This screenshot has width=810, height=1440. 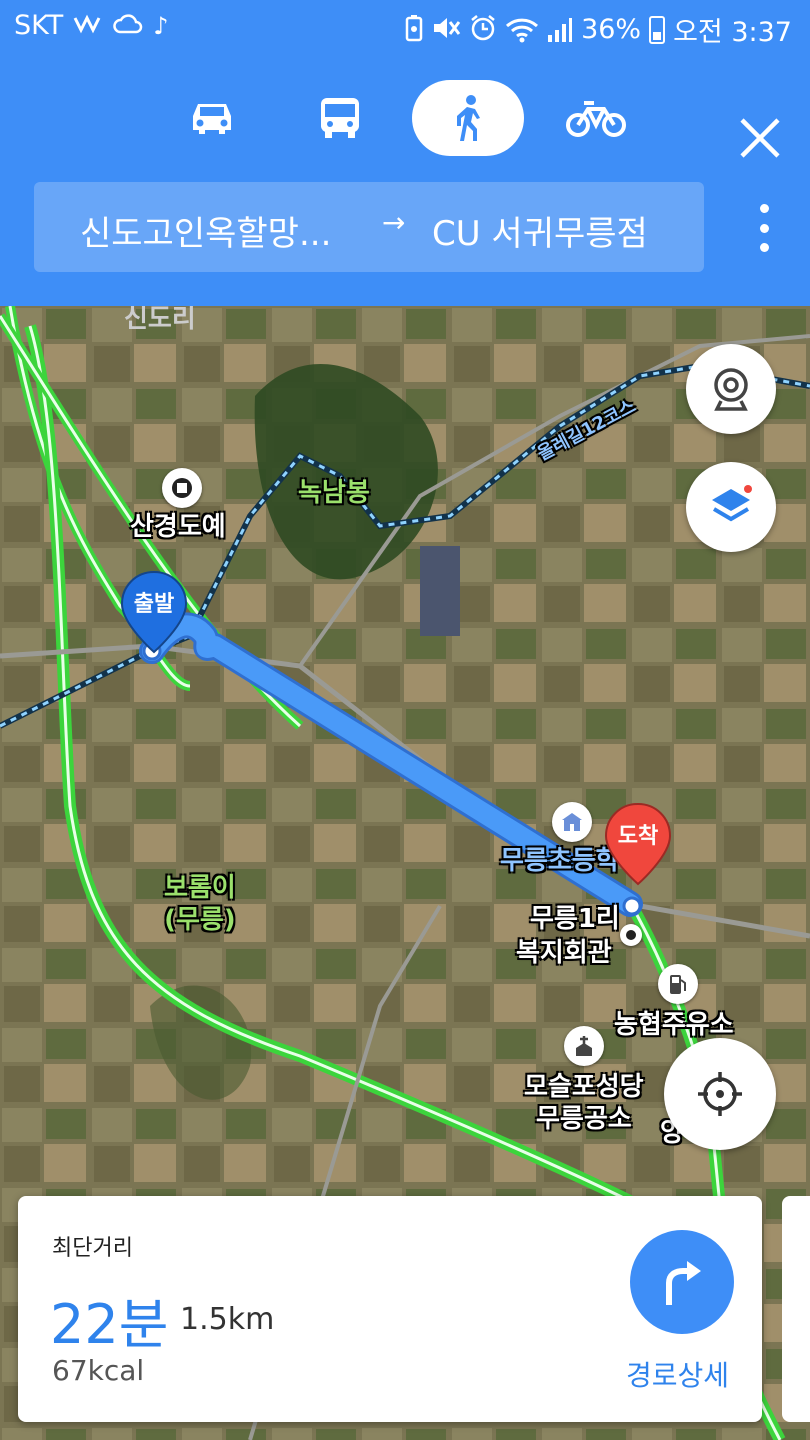 What do you see at coordinates (128, 26) in the screenshot?
I see `cloud-sync-icon` at bounding box center [128, 26].